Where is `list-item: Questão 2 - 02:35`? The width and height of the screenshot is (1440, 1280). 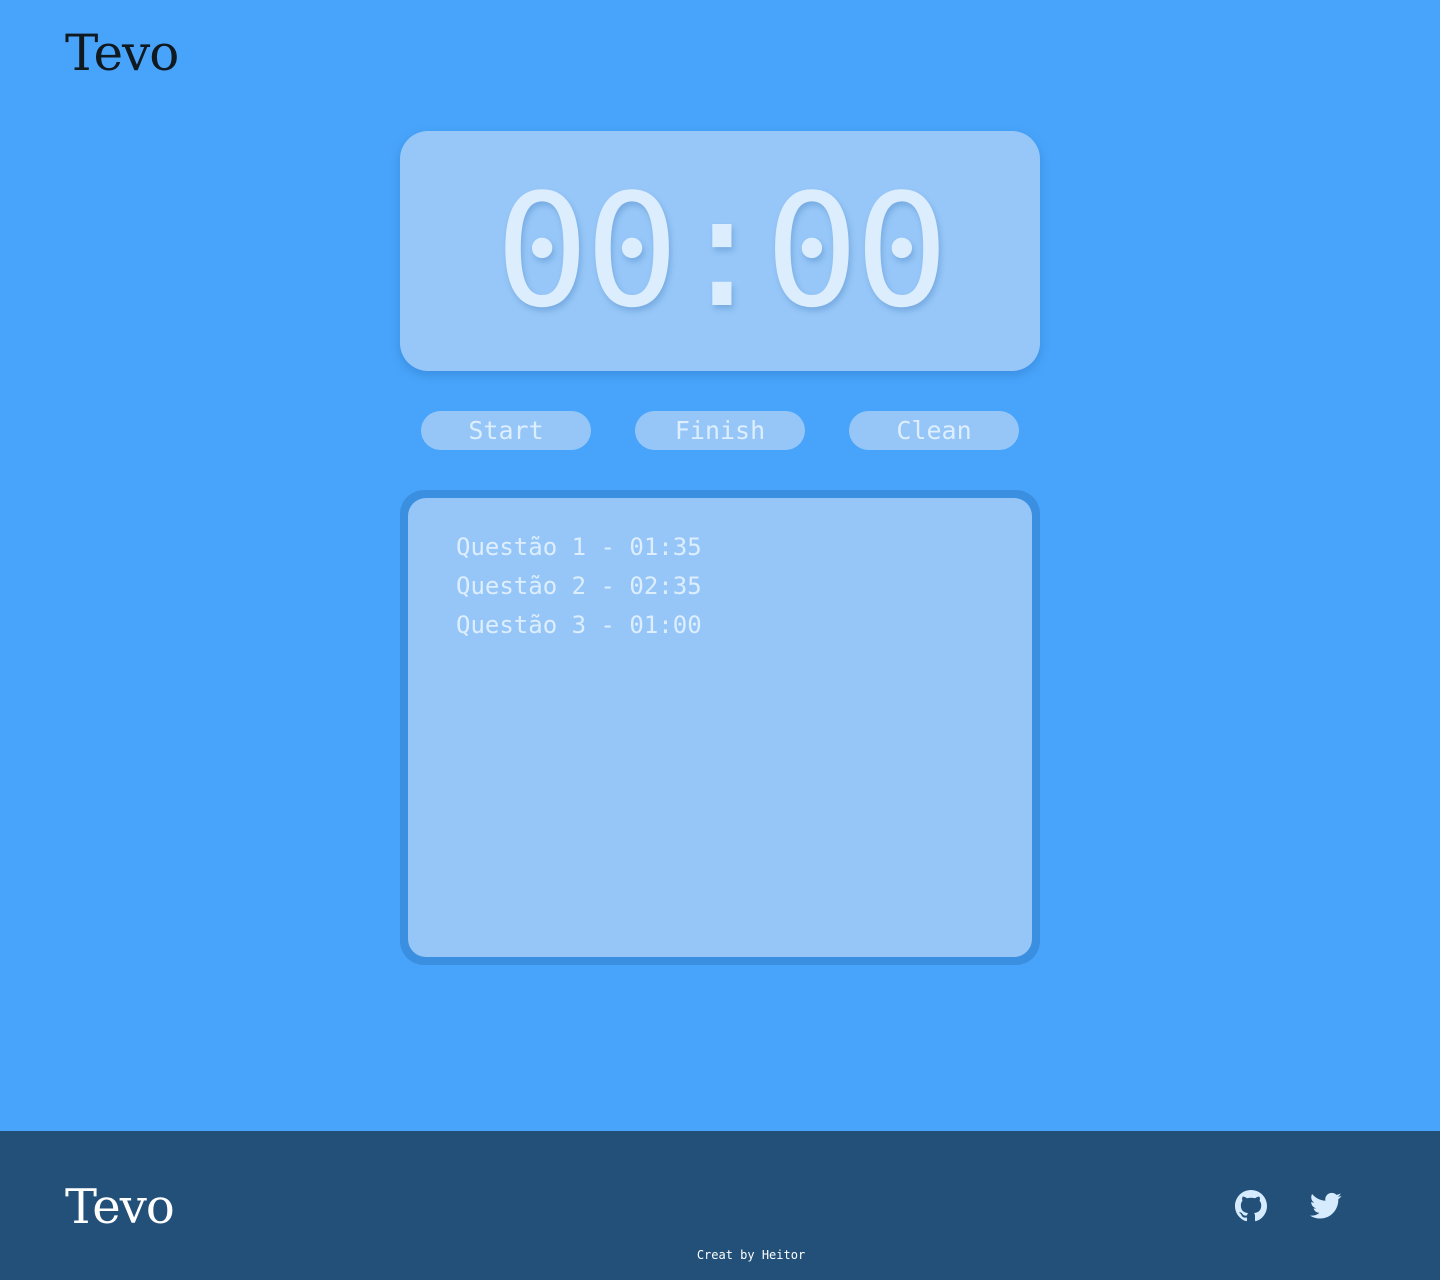
list-item: Questão 2 - 02:35 is located at coordinates (579, 586).